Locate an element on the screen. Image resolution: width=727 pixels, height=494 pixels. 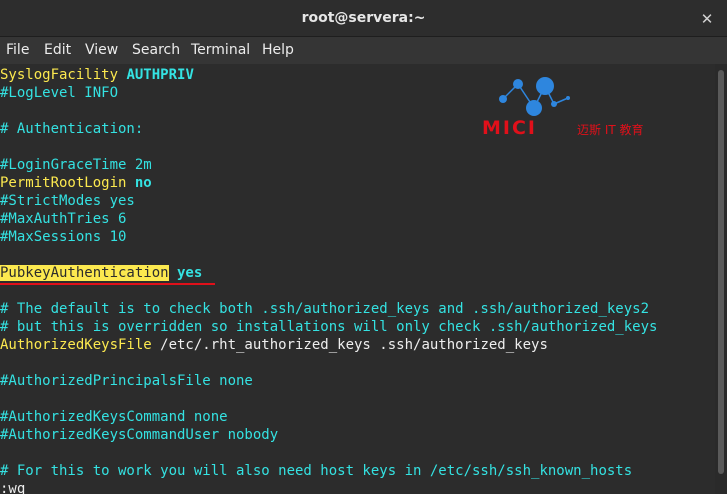
line-authorized-principals-file: #AuthorizedPrincipalsFile none is located at coordinates (126, 381).